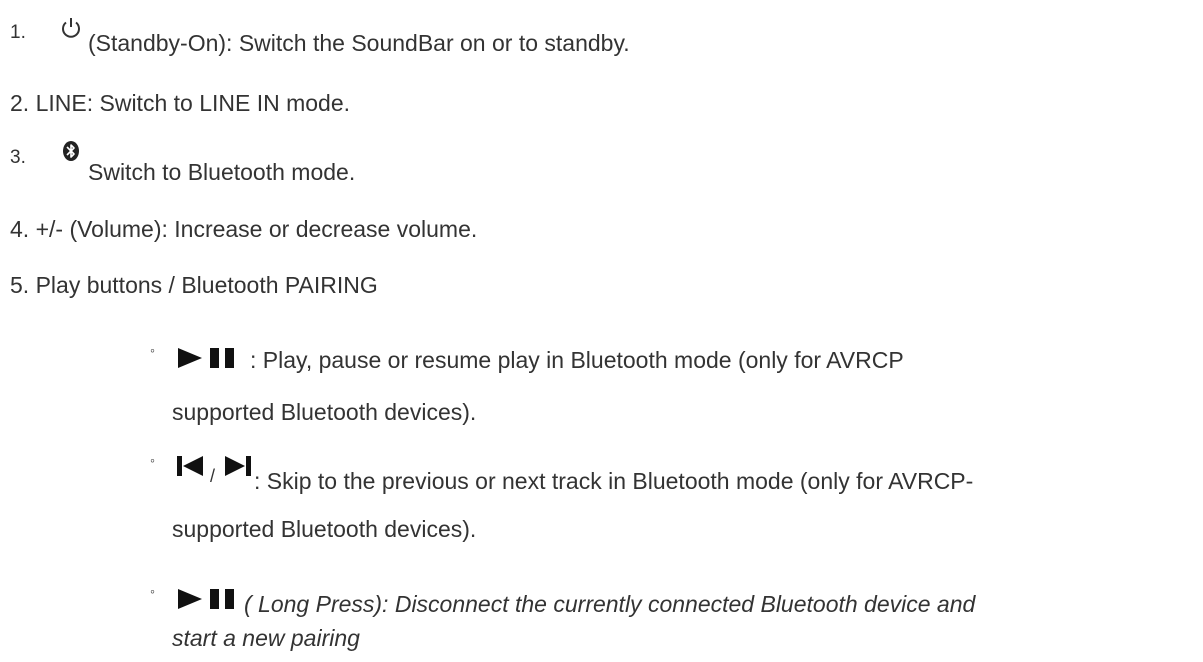  I want to click on item-number: 5., so click(20, 285).